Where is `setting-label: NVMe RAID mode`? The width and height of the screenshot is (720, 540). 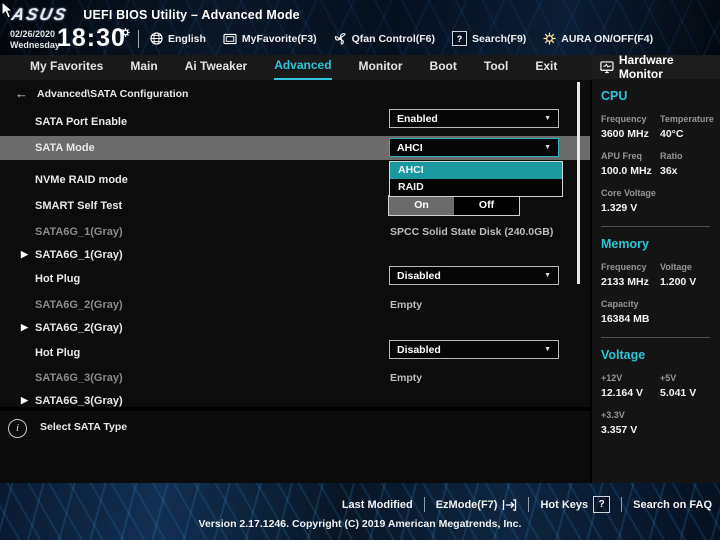
setting-label: NVMe RAID mode is located at coordinates (81, 179).